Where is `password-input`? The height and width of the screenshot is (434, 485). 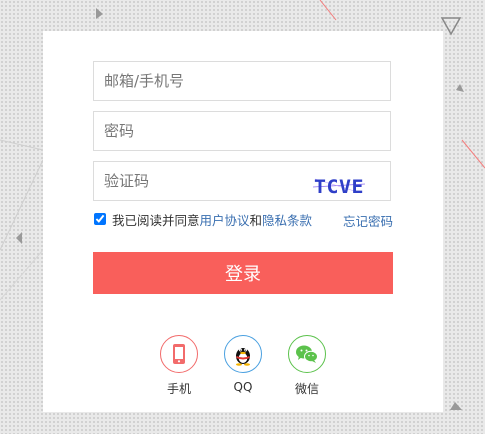 password-input is located at coordinates (242, 131).